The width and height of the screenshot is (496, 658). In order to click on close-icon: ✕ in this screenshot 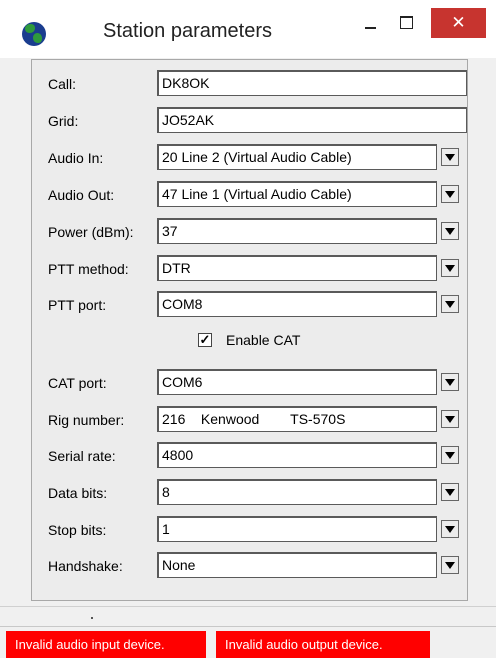, I will do `click(458, 22)`.